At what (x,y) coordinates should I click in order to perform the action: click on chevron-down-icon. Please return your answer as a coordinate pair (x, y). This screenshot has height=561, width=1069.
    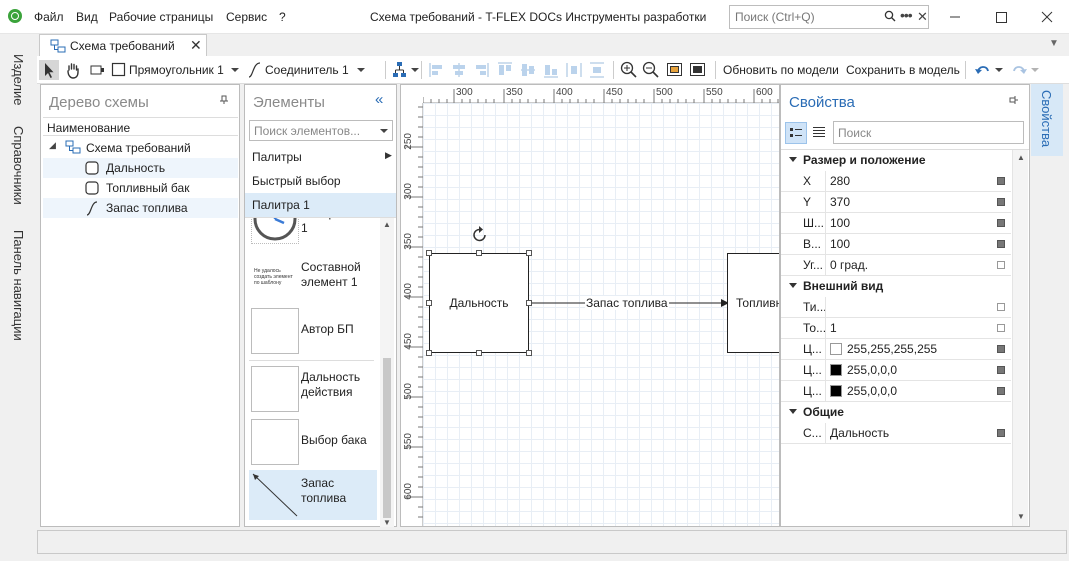
    Looking at the image, I should click on (384, 131).